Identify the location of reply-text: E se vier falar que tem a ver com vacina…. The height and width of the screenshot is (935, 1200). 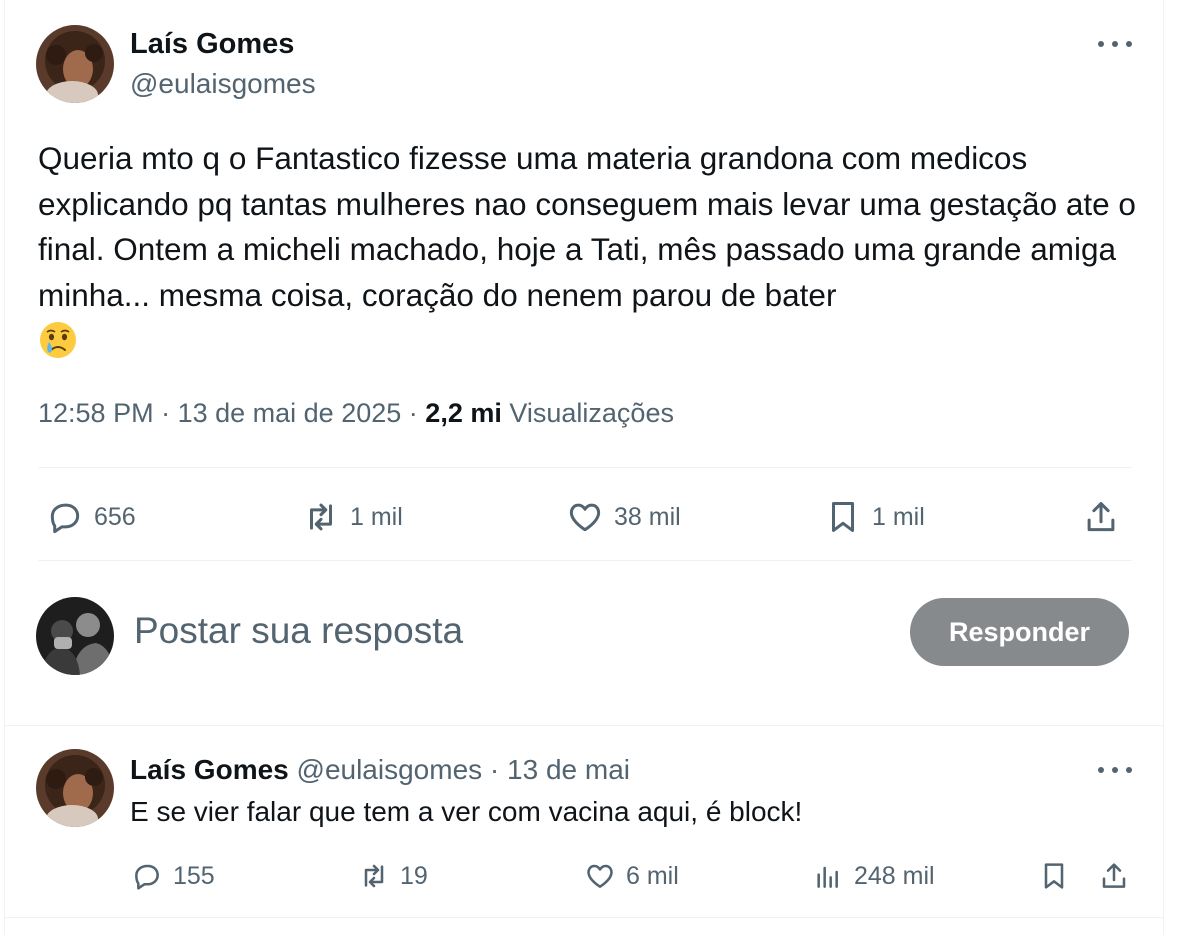
(466, 811).